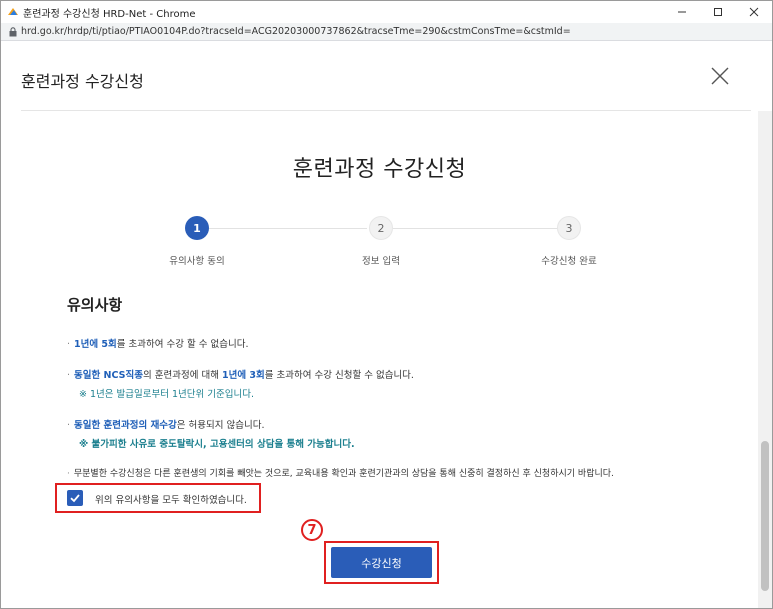 The height and width of the screenshot is (609, 773). I want to click on page-title: 훈련과정 수강신청, so click(379, 169).